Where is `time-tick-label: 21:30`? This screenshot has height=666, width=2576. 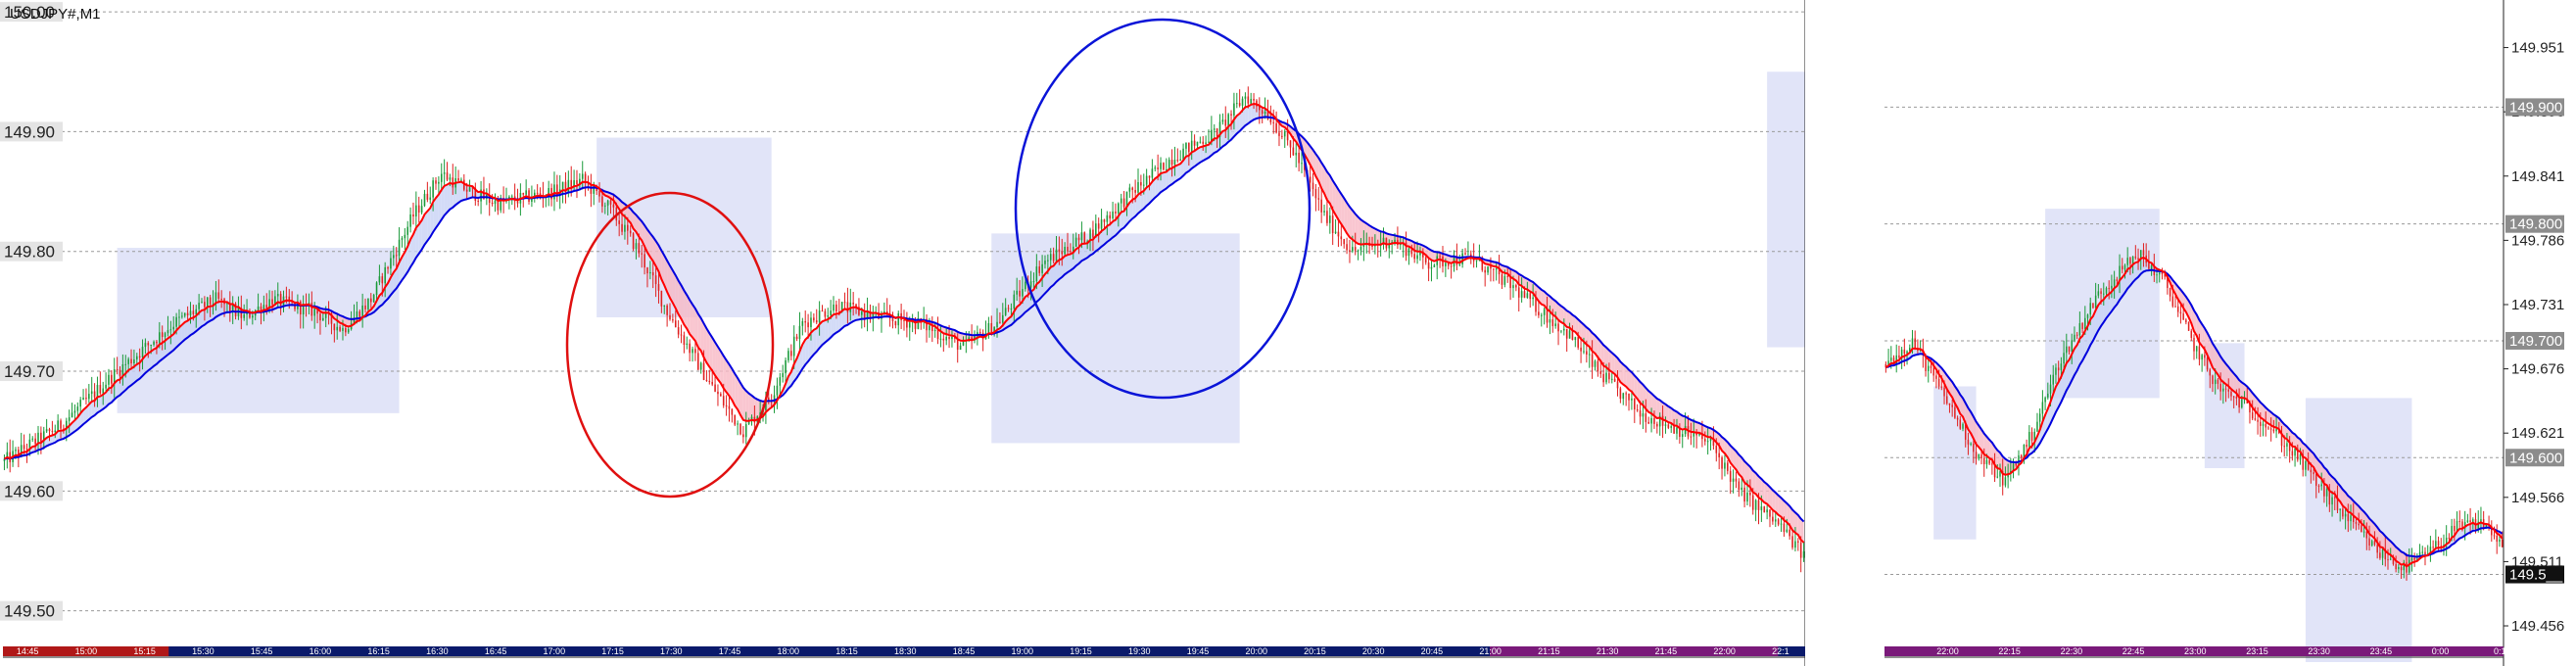 time-tick-label: 21:30 is located at coordinates (1608, 651).